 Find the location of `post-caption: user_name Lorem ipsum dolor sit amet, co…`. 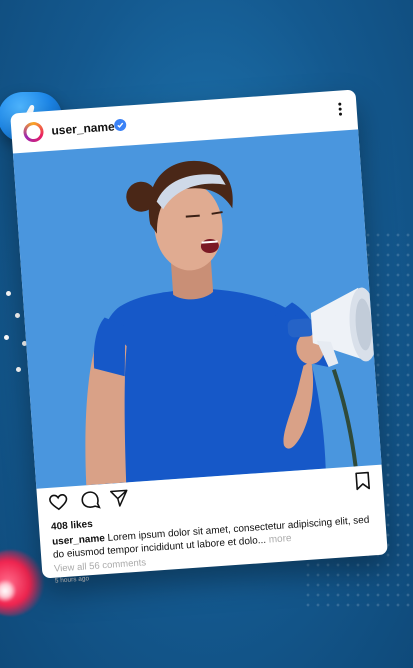

post-caption: user_name Lorem ipsum dolor sit amet, co… is located at coordinates (213, 537).